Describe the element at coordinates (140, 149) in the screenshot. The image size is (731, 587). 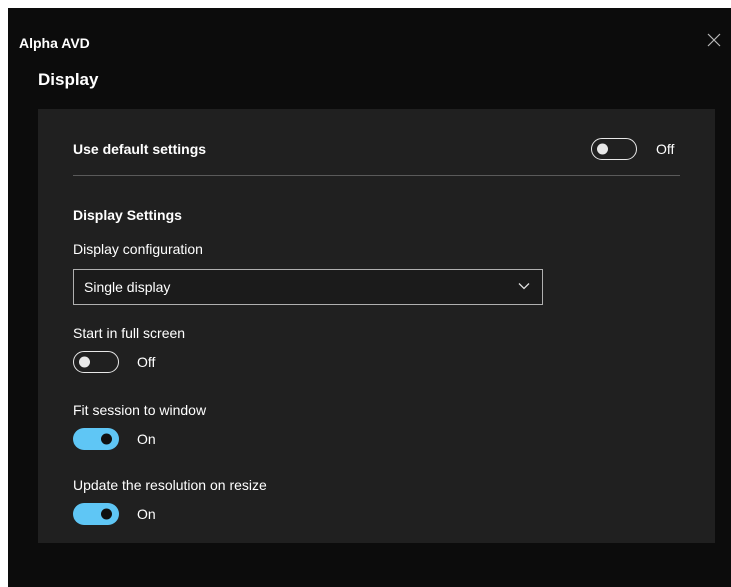
I see `use-default-settings-label: Use default settings` at that location.